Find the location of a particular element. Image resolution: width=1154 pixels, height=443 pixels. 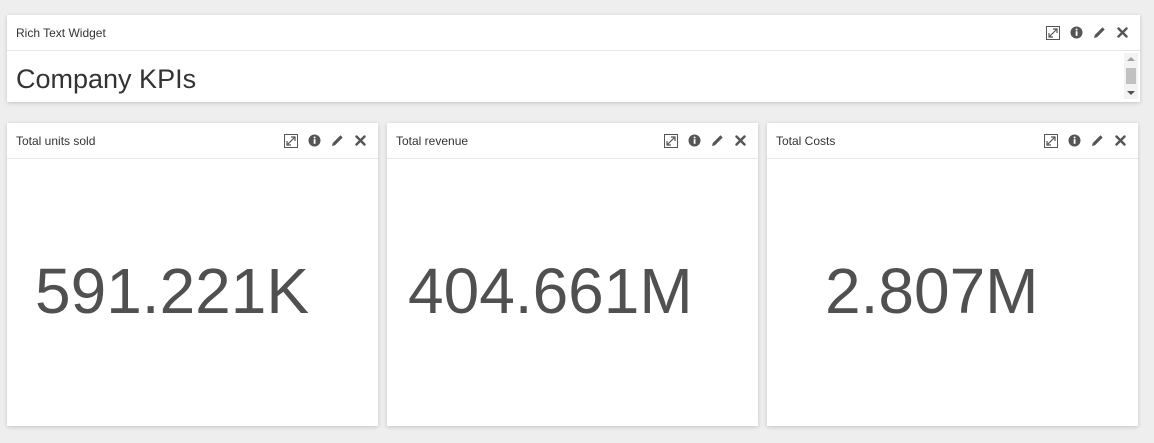

kpi-value: 591.221K is located at coordinates (172, 291).